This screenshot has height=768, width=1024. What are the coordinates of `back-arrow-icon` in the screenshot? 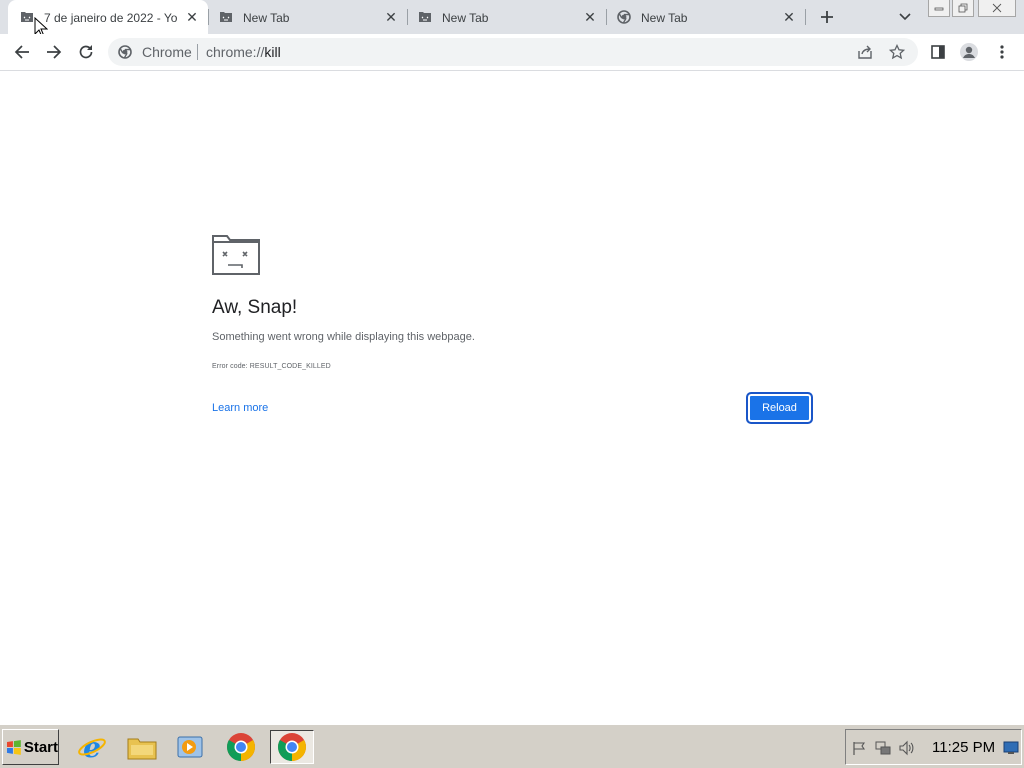 It's located at (21, 52).